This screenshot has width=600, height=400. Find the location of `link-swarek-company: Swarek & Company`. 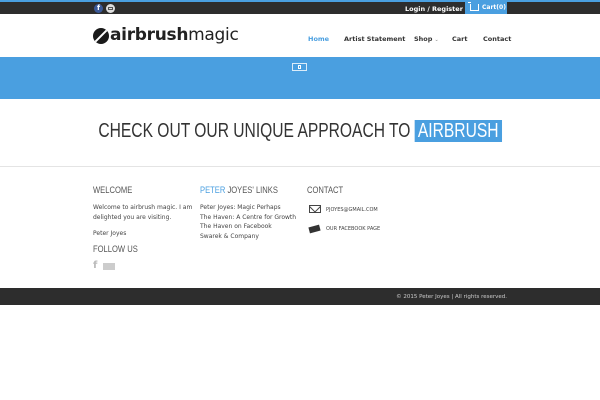

link-swarek-company: Swarek & Company is located at coordinates (229, 237).